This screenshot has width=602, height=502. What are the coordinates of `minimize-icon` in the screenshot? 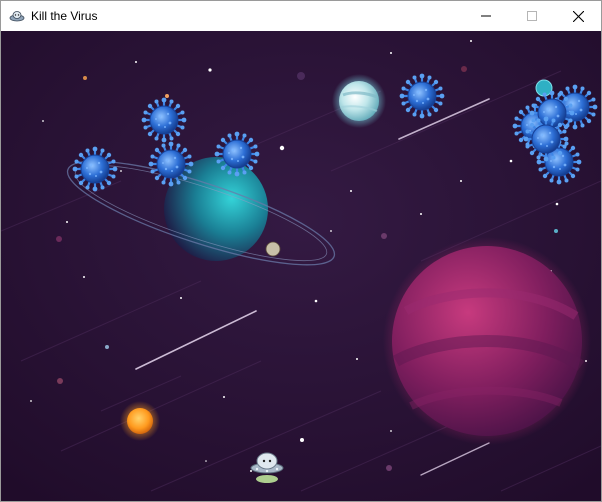 It's located at (486, 16).